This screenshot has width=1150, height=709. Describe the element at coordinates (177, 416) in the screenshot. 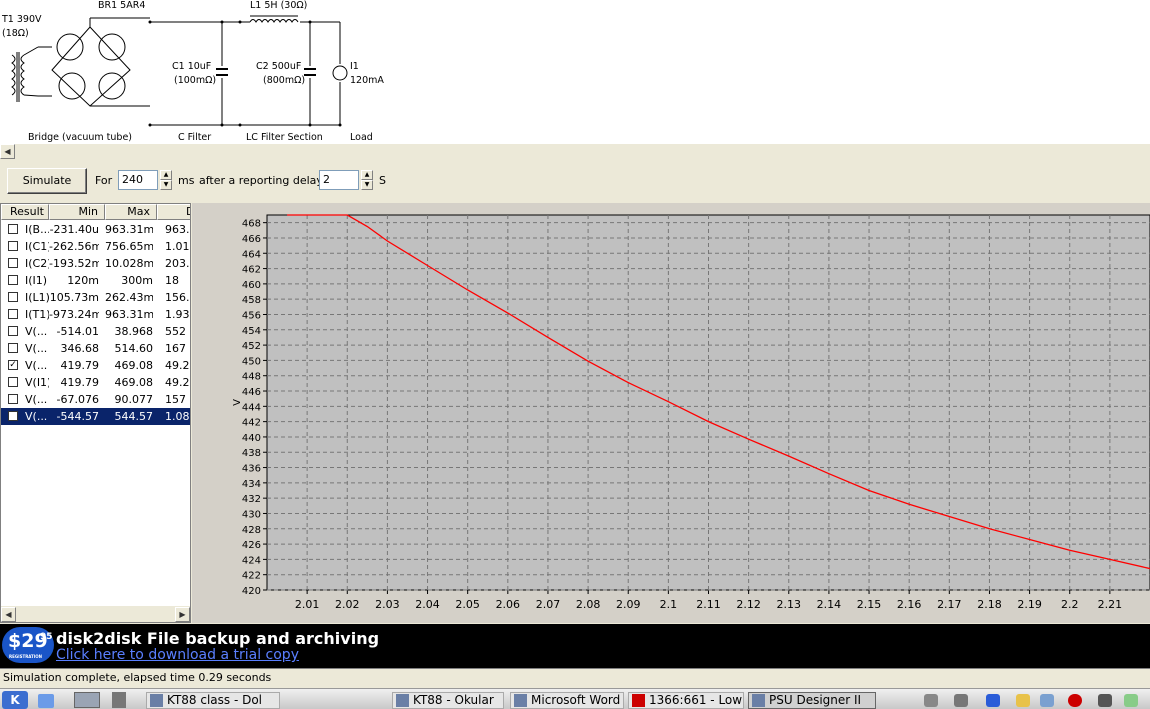

I see `result-delta: 1.089` at that location.